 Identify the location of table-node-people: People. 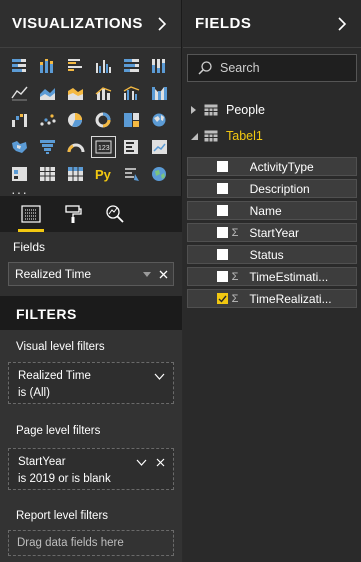
(228, 110).